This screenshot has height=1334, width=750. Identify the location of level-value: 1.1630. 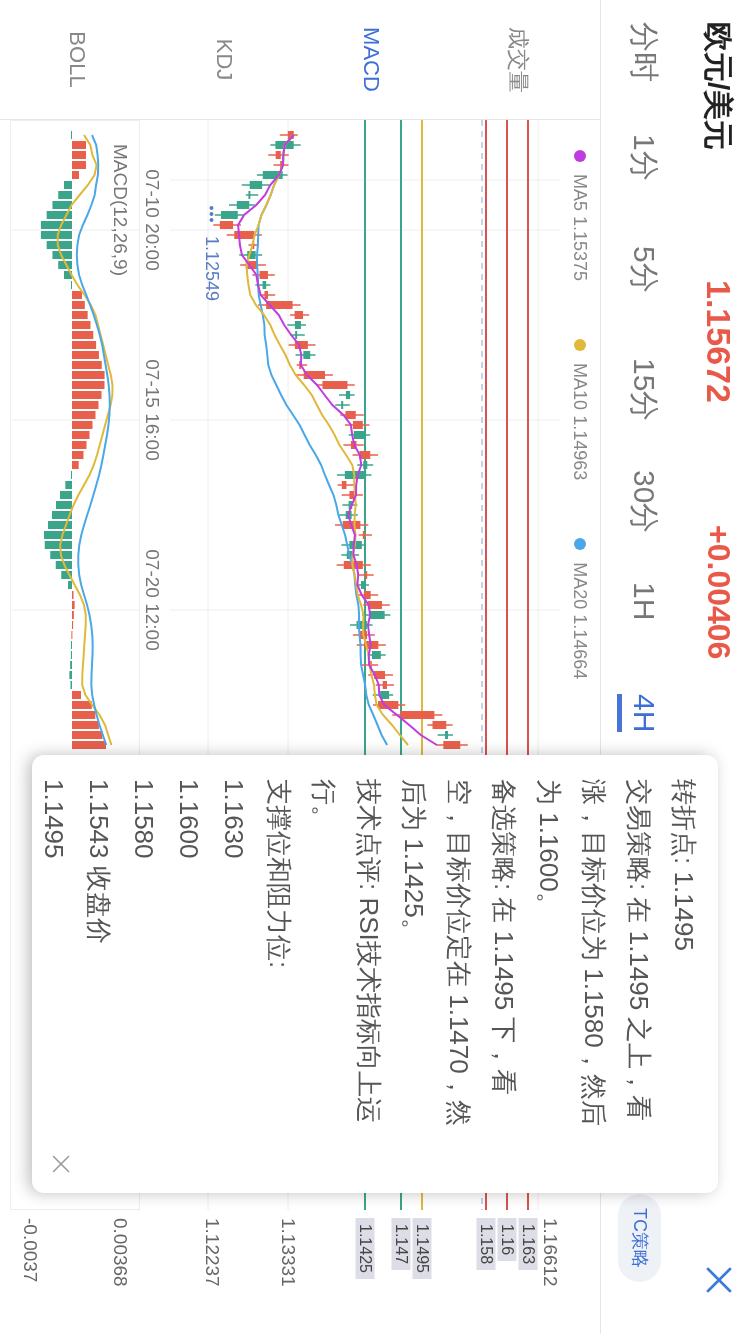
(234, 820).